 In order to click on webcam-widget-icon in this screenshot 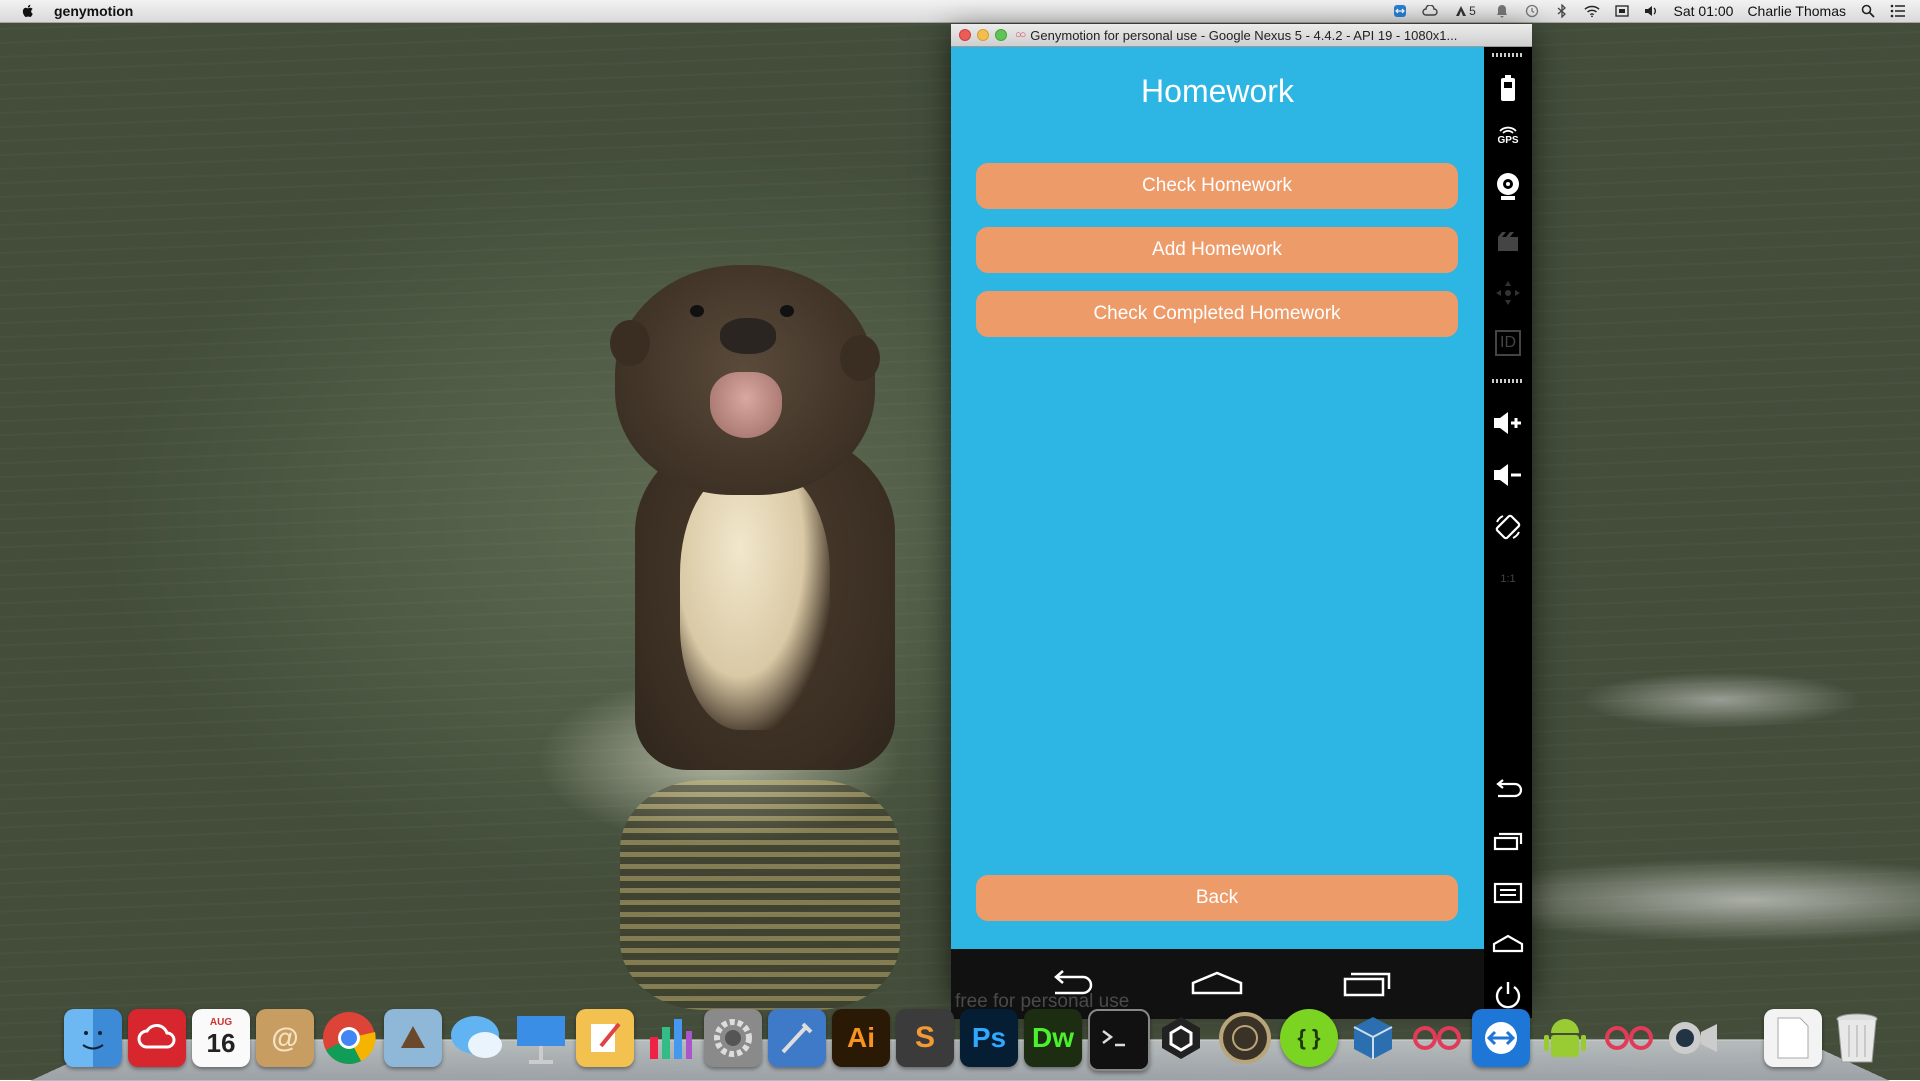, I will do `click(1508, 187)`.